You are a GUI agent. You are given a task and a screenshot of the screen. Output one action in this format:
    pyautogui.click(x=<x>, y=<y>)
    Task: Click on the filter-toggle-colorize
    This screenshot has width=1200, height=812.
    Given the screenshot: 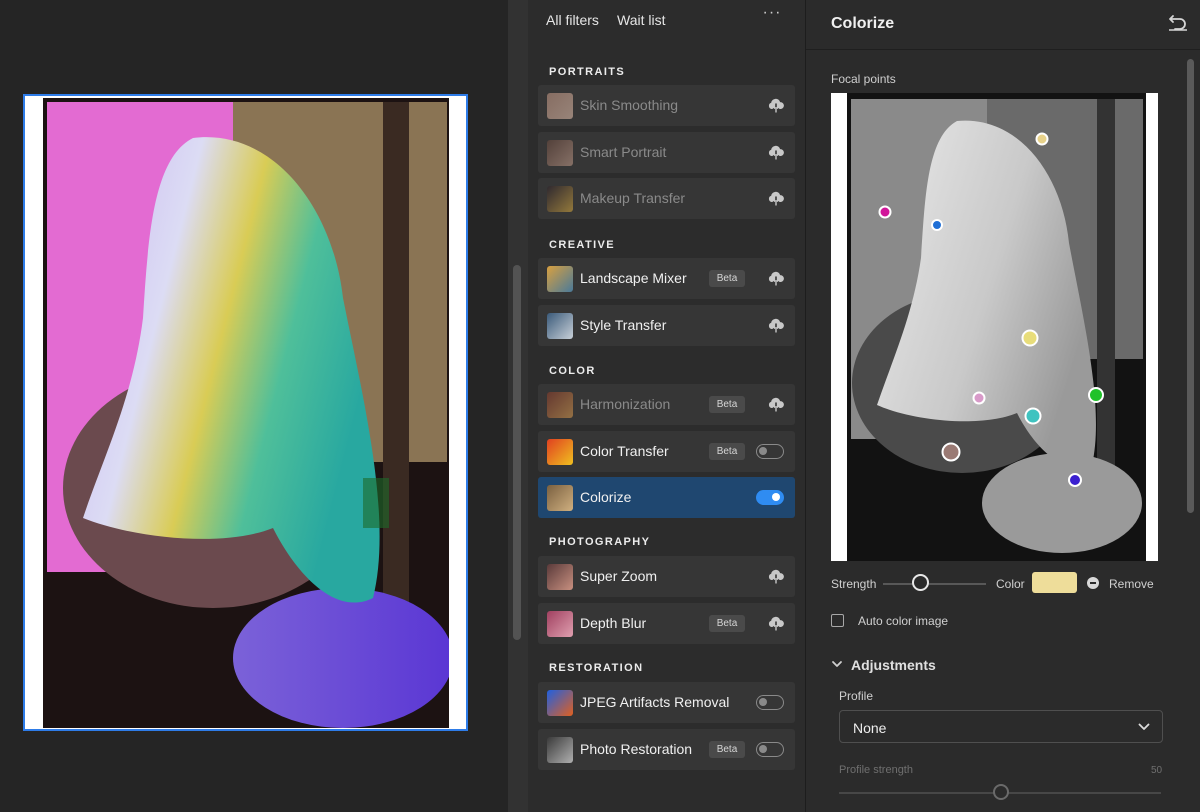 What is the action you would take?
    pyautogui.click(x=770, y=497)
    